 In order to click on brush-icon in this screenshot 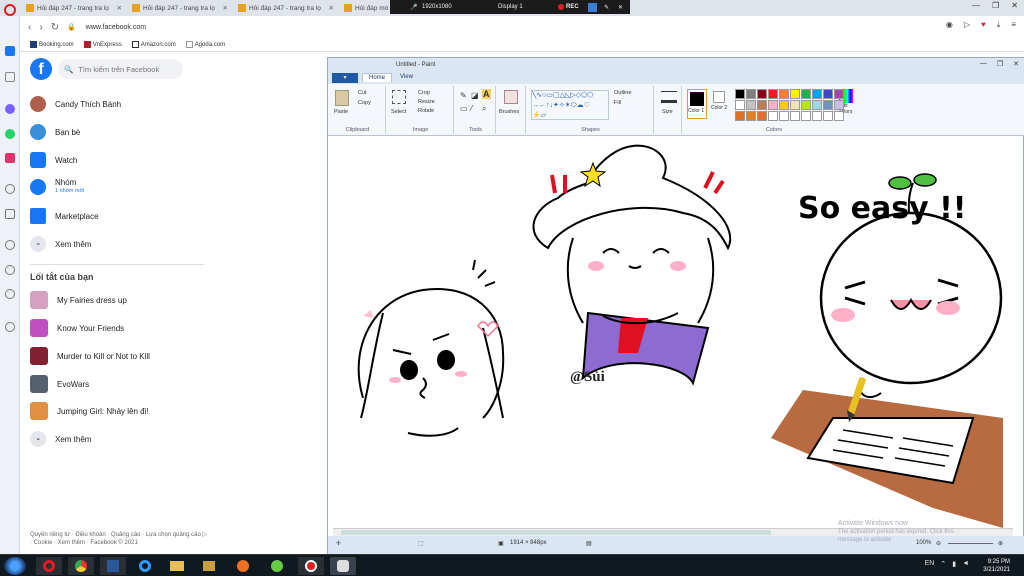, I will do `click(511, 97)`.